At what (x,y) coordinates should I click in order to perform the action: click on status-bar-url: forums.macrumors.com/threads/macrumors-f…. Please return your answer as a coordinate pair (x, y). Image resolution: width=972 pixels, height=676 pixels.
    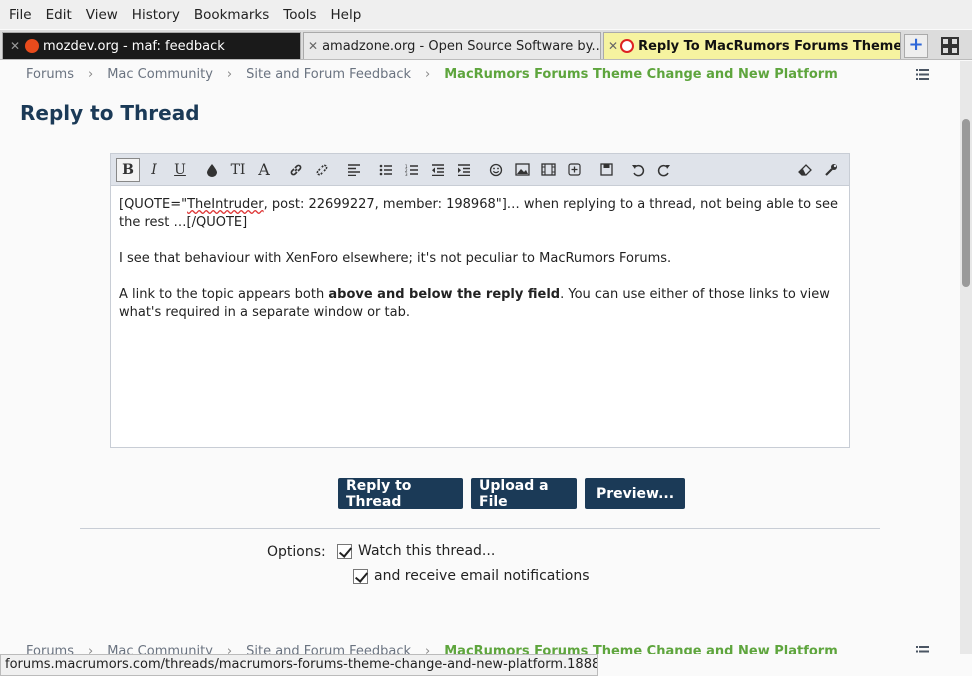
    Looking at the image, I should click on (299, 665).